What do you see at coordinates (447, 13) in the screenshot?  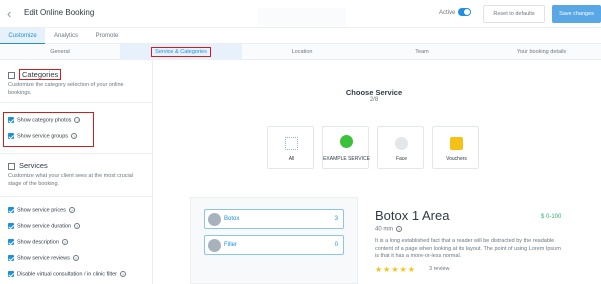 I see `active-label: Active` at bounding box center [447, 13].